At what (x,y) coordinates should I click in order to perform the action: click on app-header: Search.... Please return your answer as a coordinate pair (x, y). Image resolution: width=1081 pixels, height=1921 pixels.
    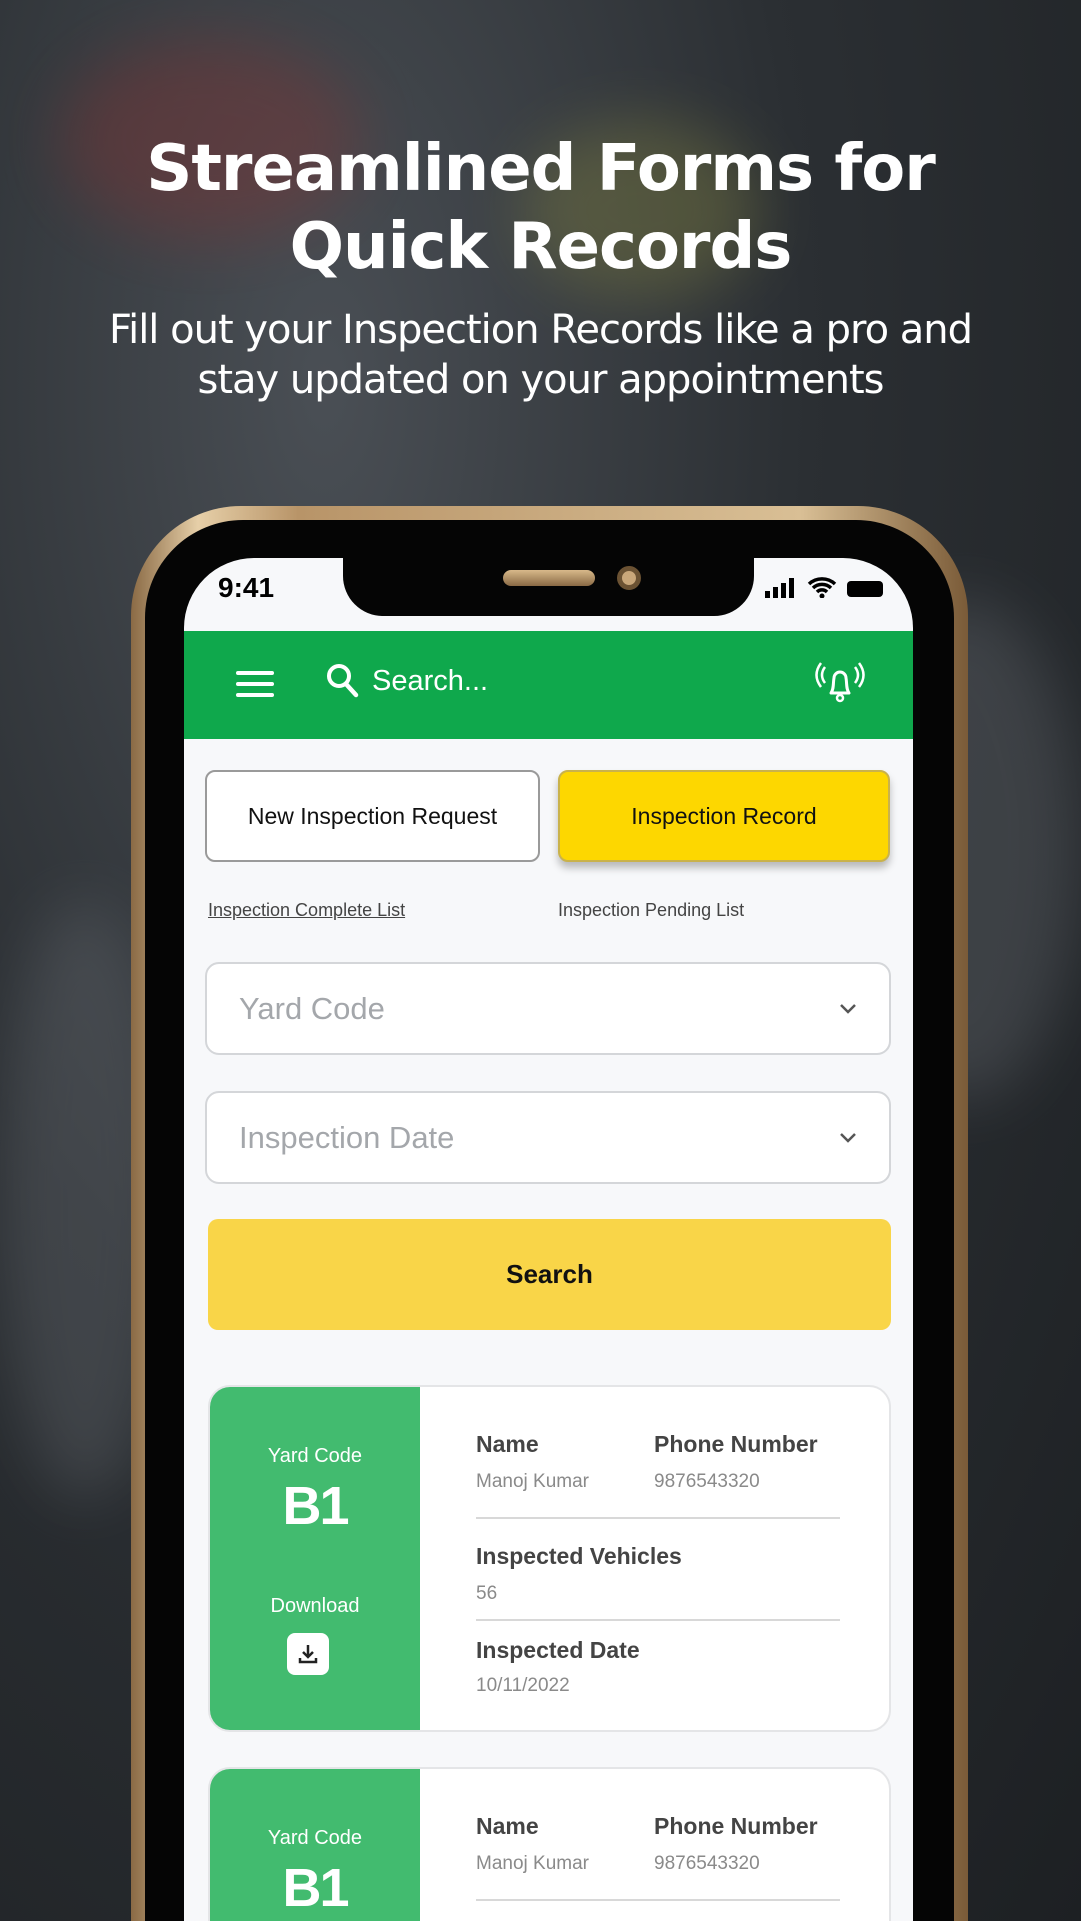
    Looking at the image, I should click on (548, 685).